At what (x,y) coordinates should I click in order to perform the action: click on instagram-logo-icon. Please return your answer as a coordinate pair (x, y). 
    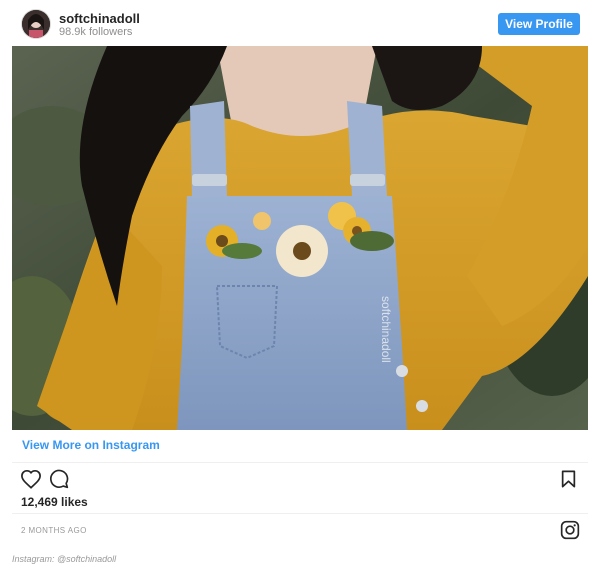
    Looking at the image, I should click on (570, 532).